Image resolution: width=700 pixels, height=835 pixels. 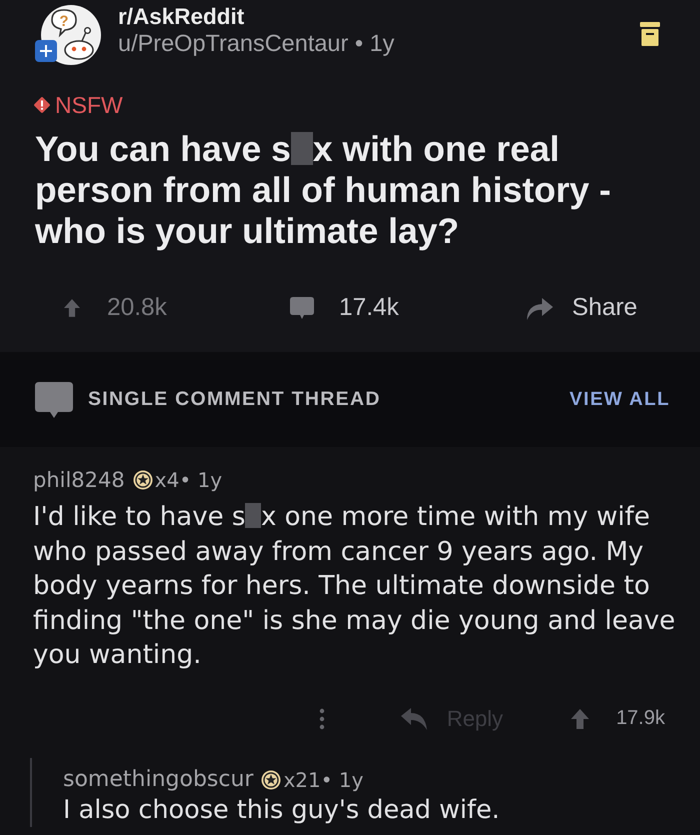 What do you see at coordinates (581, 308) in the screenshot?
I see `share-button: Share` at bounding box center [581, 308].